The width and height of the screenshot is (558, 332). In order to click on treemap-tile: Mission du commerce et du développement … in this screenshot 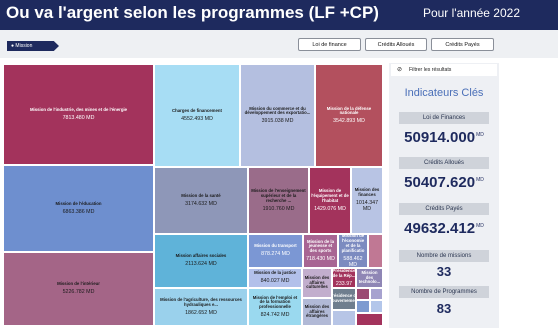, I will do `click(277, 115)`.